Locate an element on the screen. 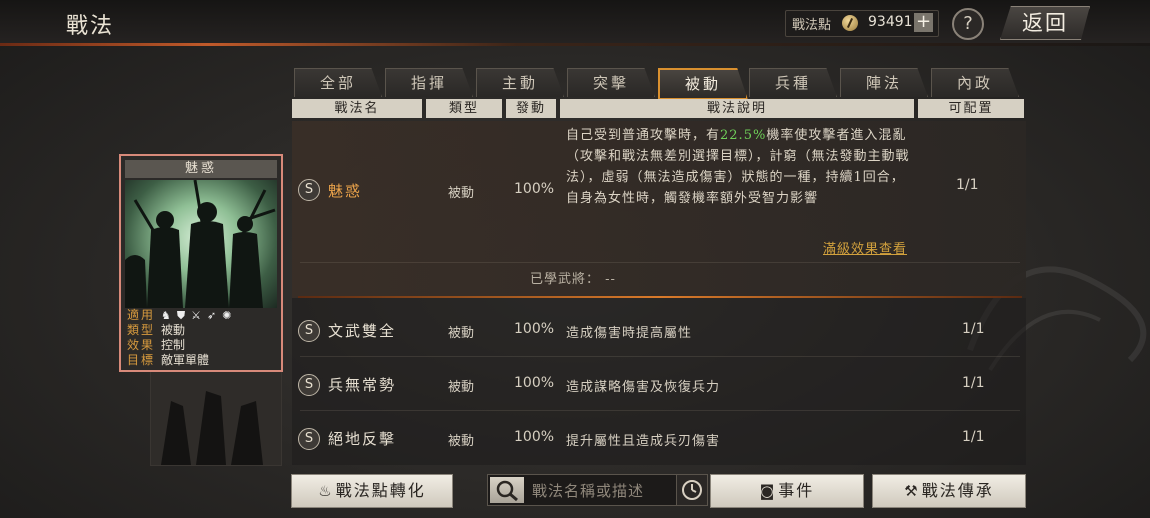  column-header-type: 類型 is located at coordinates (464, 108).